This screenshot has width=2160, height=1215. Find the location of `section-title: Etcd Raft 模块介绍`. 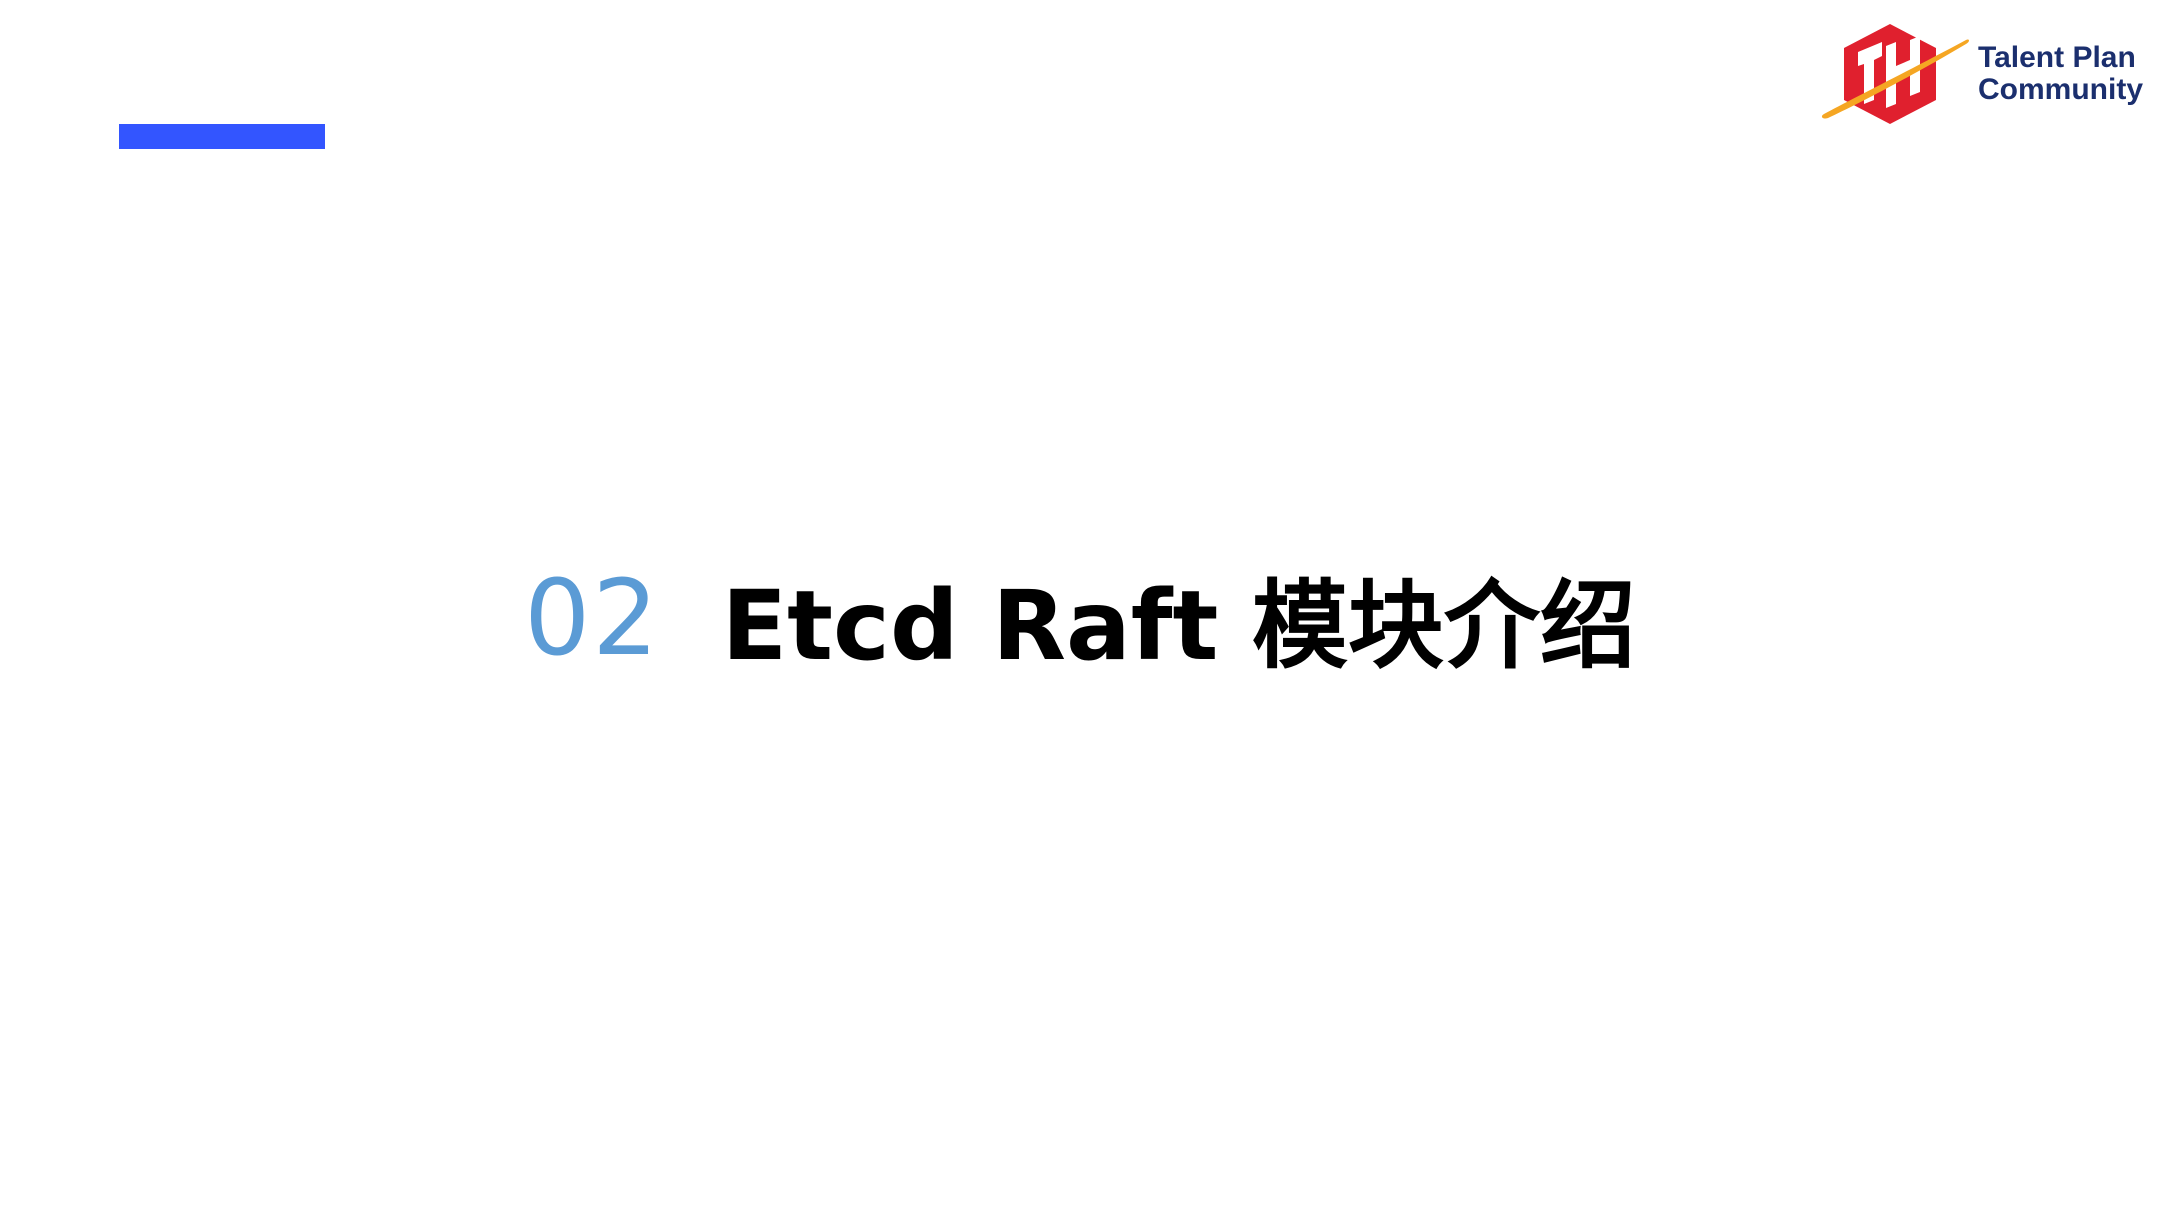

section-title: Etcd Raft 模块介绍 is located at coordinates (1178, 626).